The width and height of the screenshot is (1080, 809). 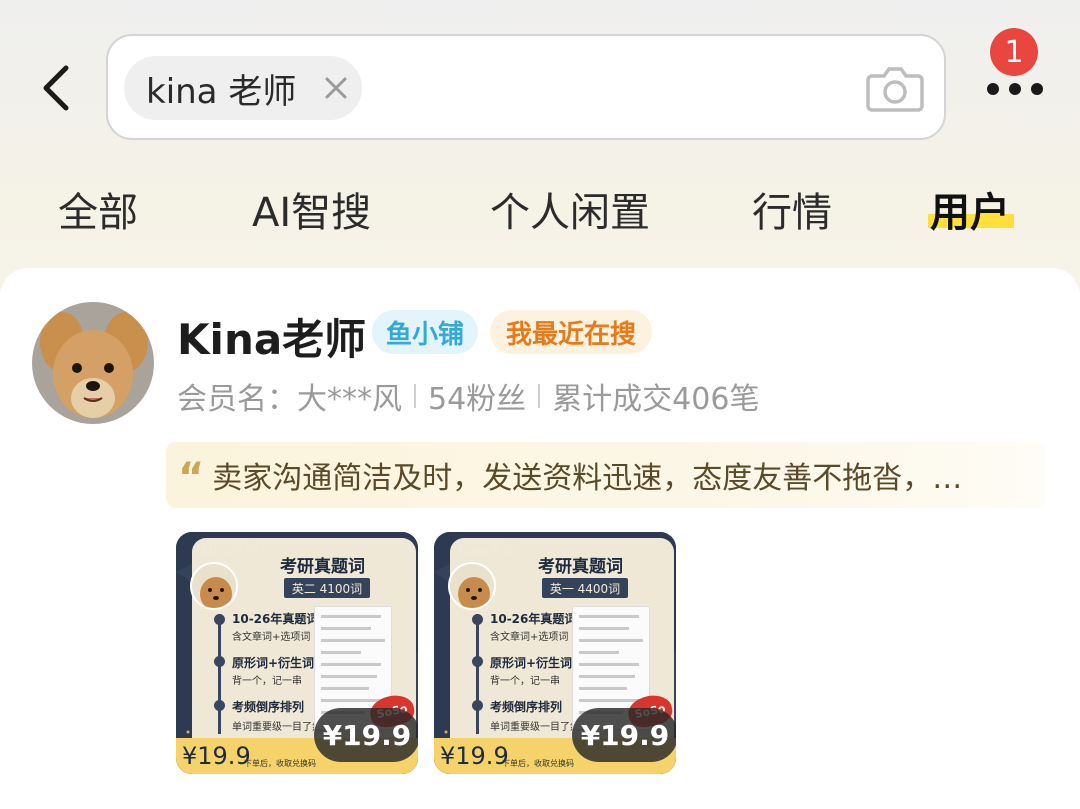 I want to click on search-tabs: 全部 AI智搜 个人闲置 行情 用户, so click(x=540, y=215).